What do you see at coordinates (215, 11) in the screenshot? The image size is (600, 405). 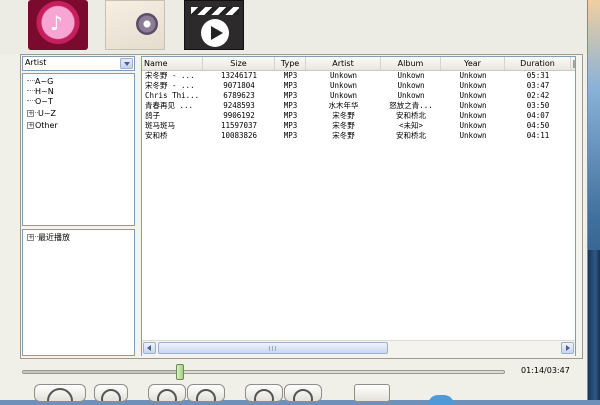 I see `video-clapper-icon` at bounding box center [215, 11].